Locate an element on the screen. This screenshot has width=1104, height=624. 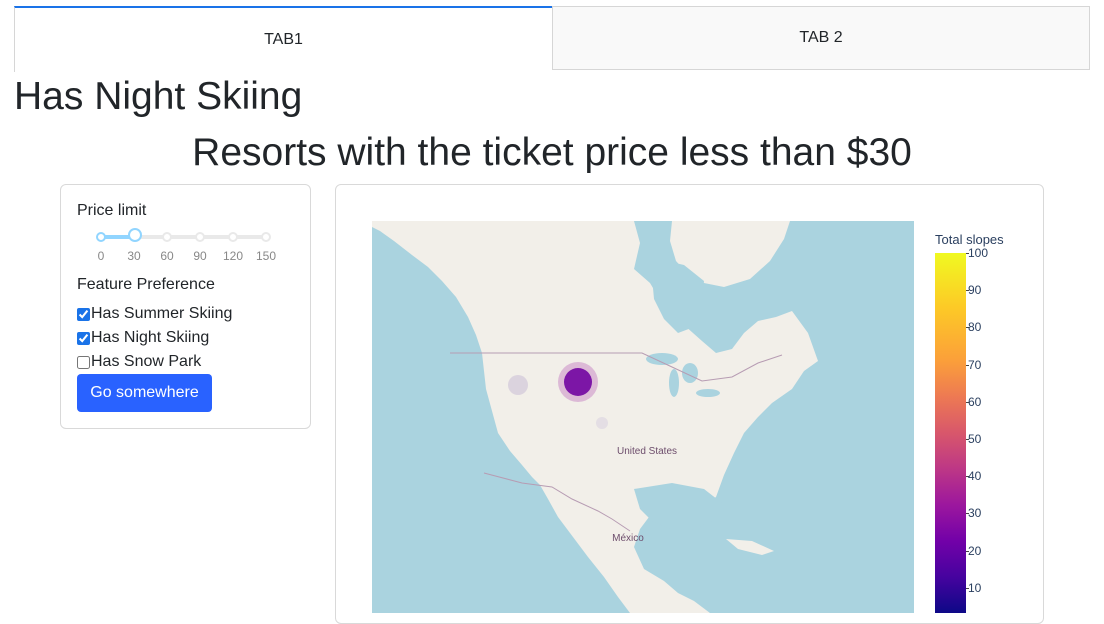
slider-mark: 150 is located at coordinates (266, 256).